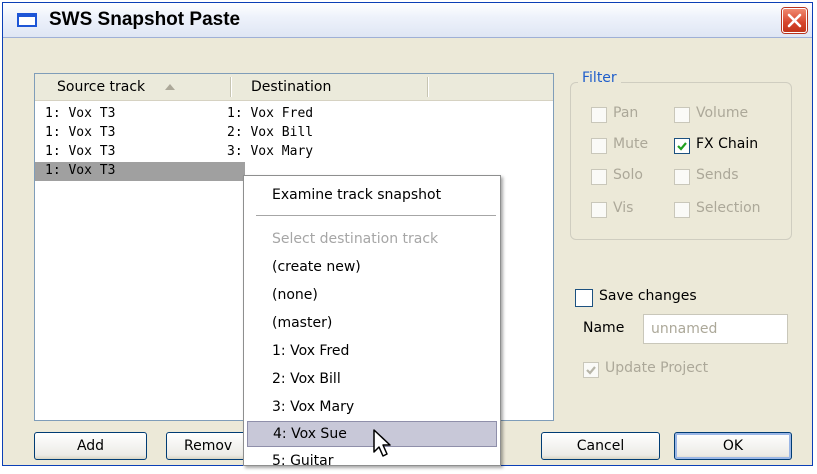 The image size is (817, 474). I want to click on destination-cell: 2: Vox Bill, so click(270, 132).